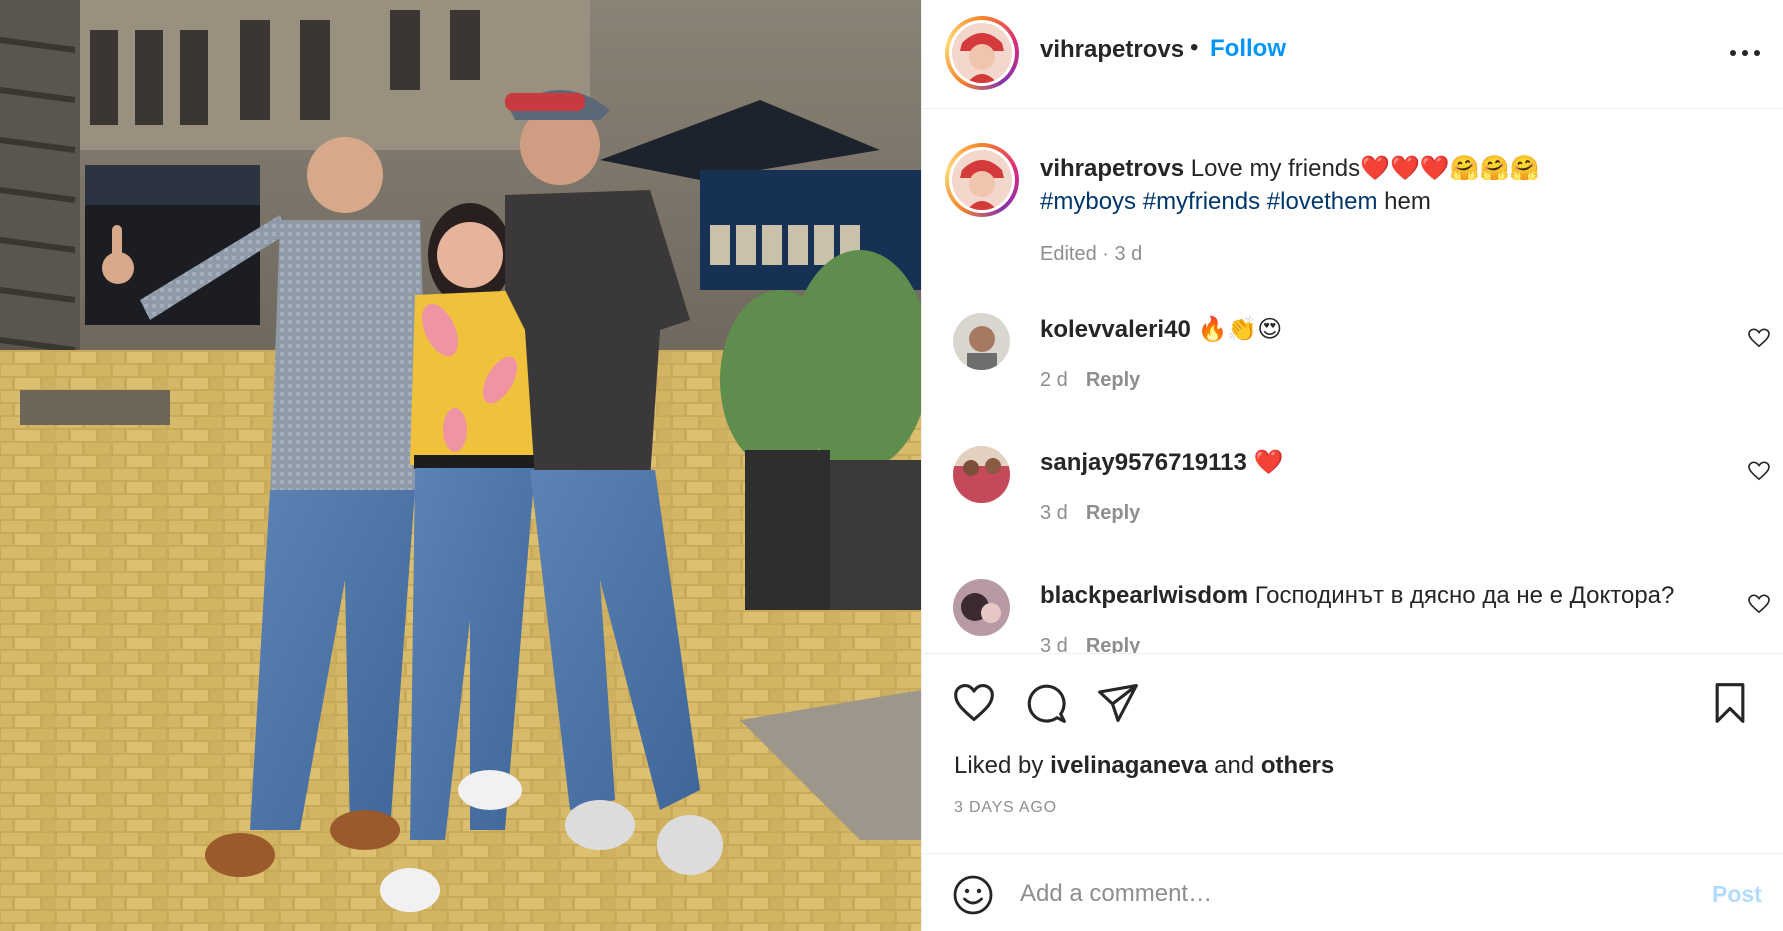 This screenshot has height=931, width=1783. Describe the element at coordinates (1297, 765) in the screenshot. I see `liked-others-link: others` at that location.